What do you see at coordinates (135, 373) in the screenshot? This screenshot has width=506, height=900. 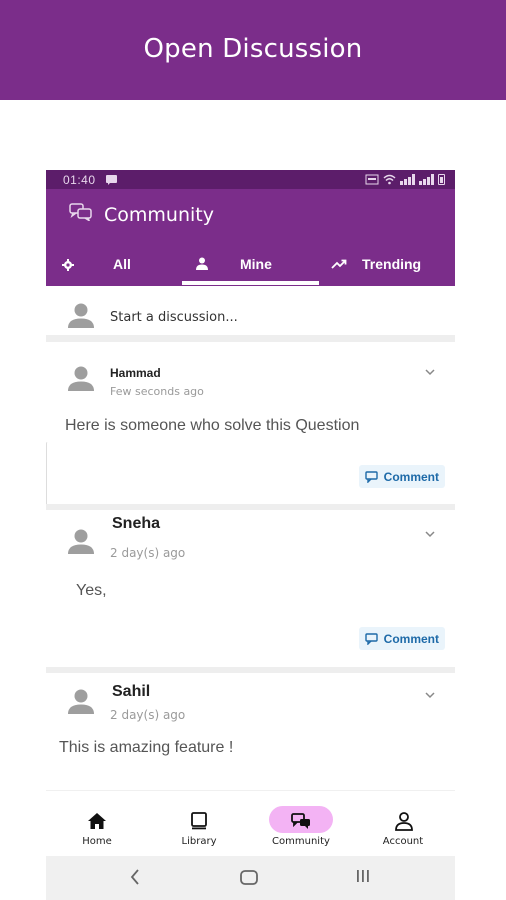 I see `post-author: Hammad` at bounding box center [135, 373].